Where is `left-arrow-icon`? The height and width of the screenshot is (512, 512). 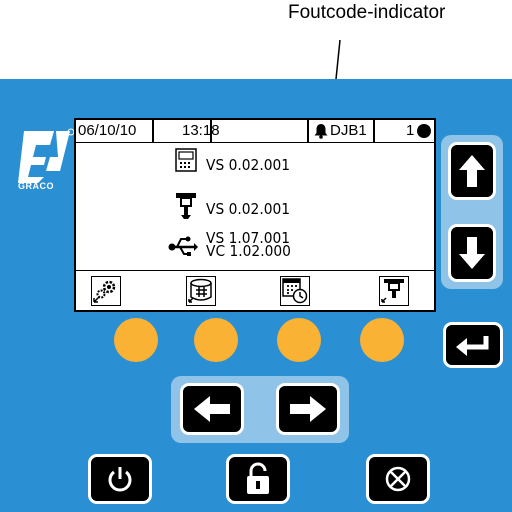 left-arrow-icon is located at coordinates (212, 409).